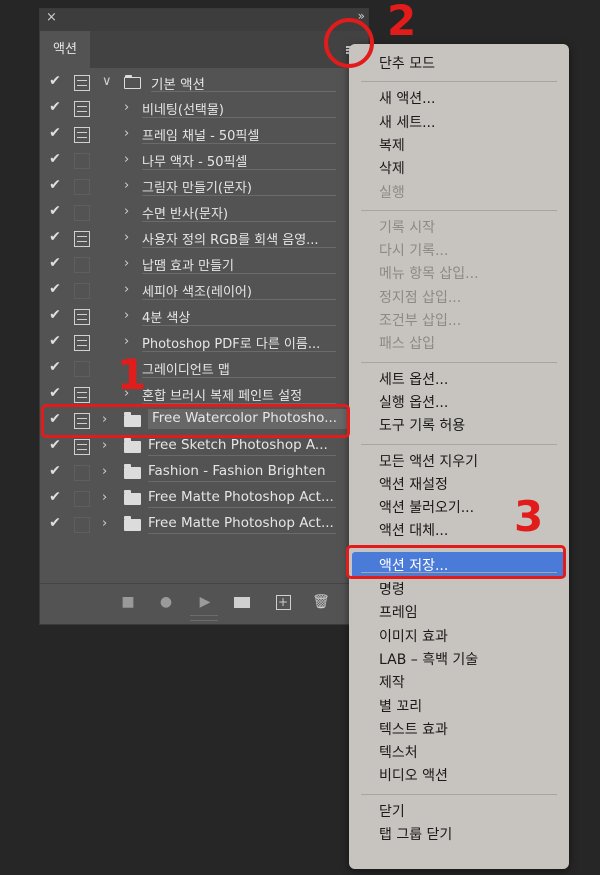 This screenshot has height=875, width=600. What do you see at coordinates (392, 168) in the screenshot?
I see `menu-item: 삭제` at bounding box center [392, 168].